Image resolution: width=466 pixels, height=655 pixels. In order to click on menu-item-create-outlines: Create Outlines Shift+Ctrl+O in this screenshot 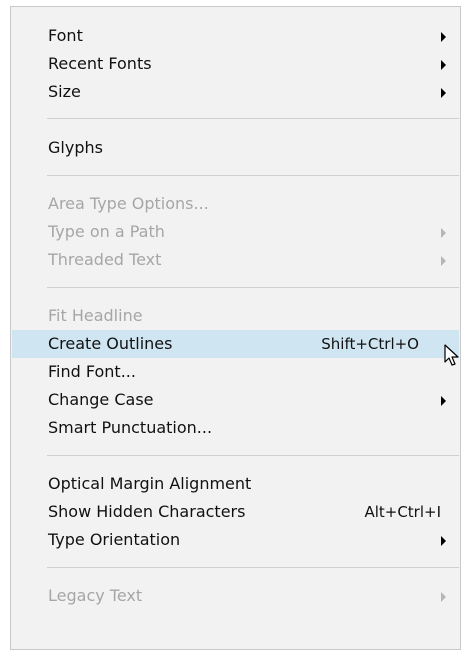, I will do `click(235, 344)`.